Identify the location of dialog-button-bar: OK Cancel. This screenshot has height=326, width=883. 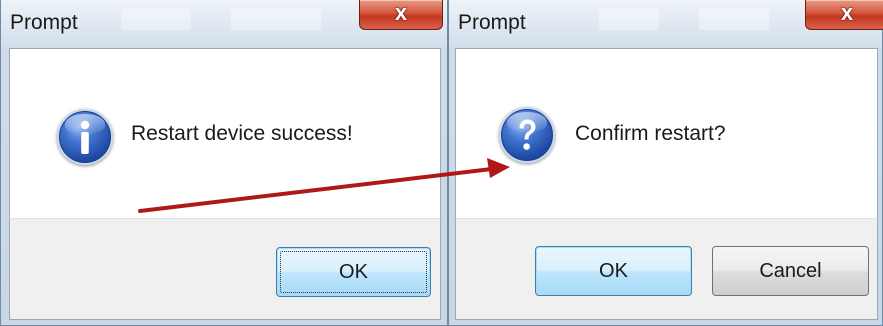
(666, 269).